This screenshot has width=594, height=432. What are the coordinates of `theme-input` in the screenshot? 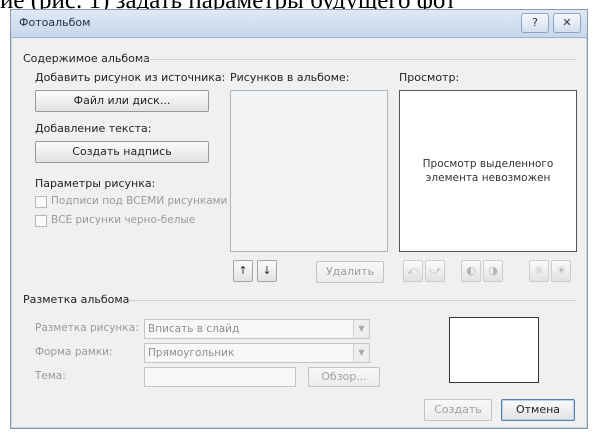 It's located at (220, 377).